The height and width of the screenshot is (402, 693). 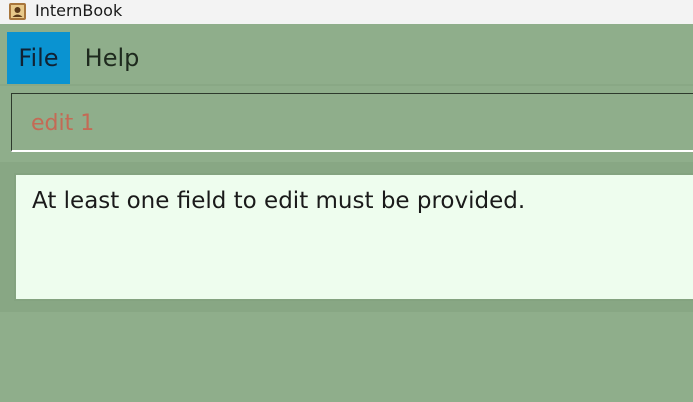 What do you see at coordinates (79, 10) in the screenshot?
I see `window-title: InternBook` at bounding box center [79, 10].